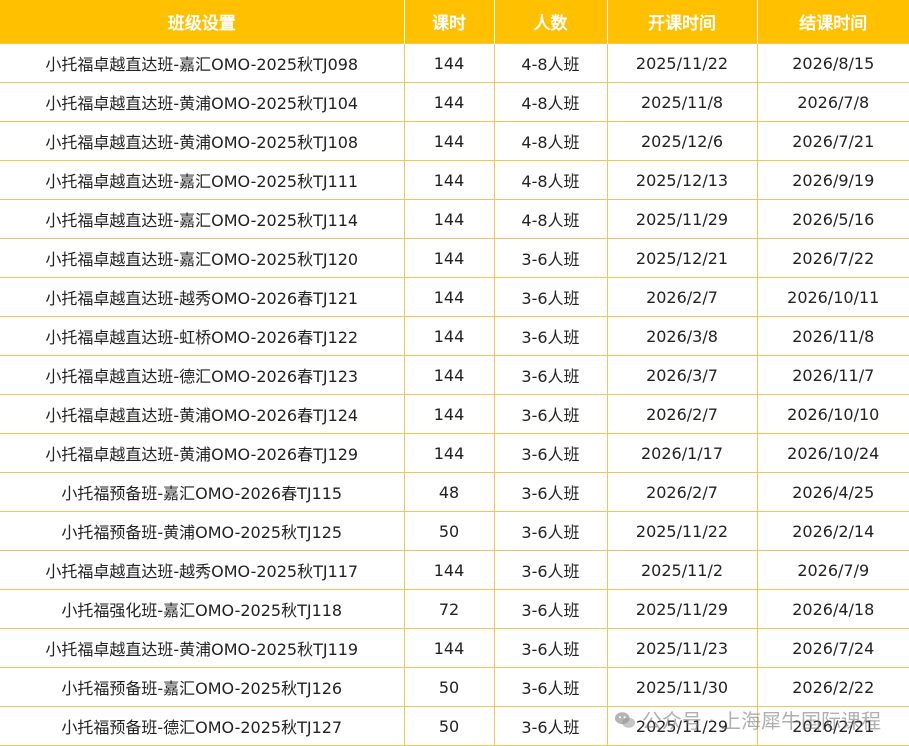 The image size is (909, 746). I want to click on cell-end-date: 2026/10/11, so click(832, 297).